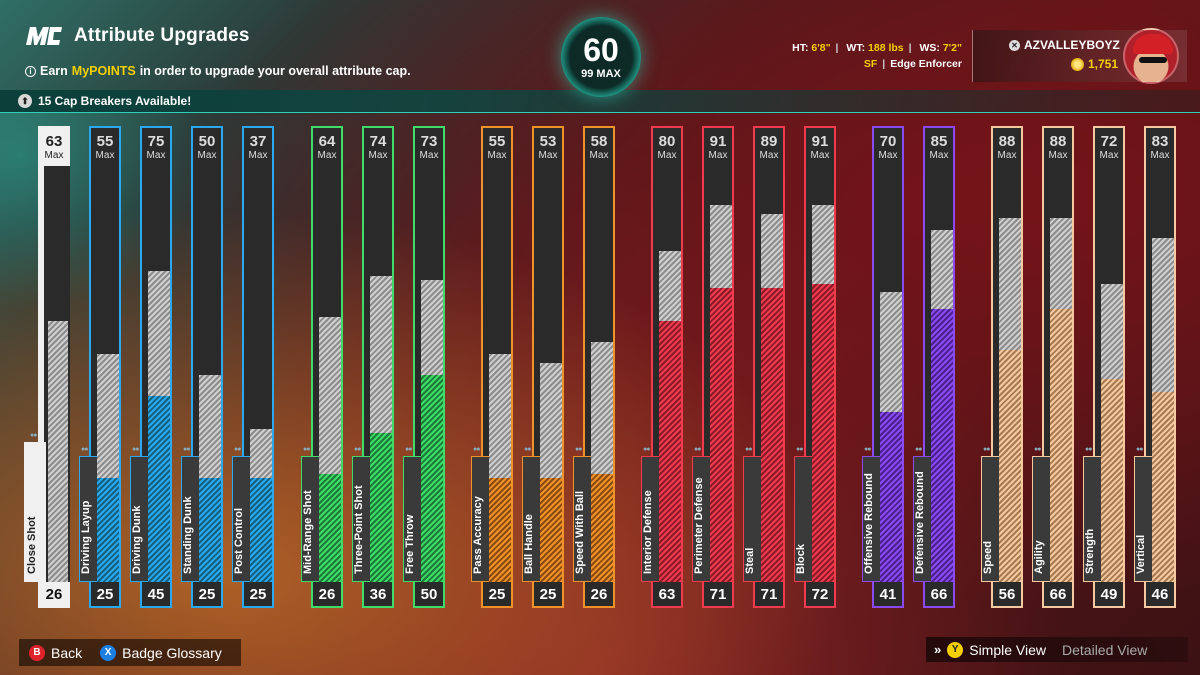  Describe the element at coordinates (429, 141) in the screenshot. I see `attribute-max-value: 73` at that location.